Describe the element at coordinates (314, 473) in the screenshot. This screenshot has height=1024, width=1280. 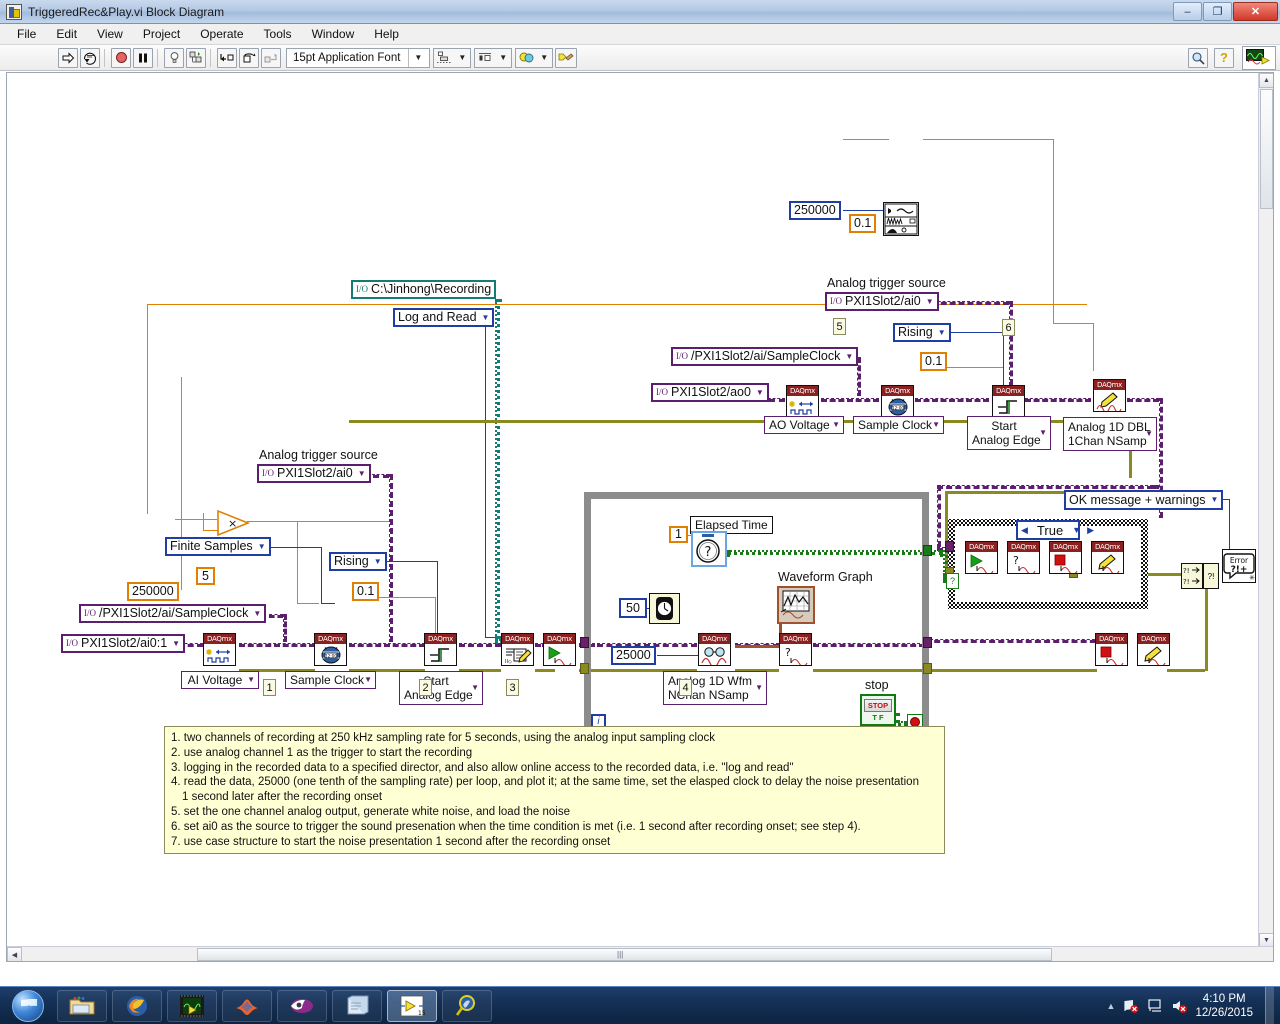
I see `ai-analog-trigger-source-control: I/O PXI1Slot2/ai0 ▼` at that location.